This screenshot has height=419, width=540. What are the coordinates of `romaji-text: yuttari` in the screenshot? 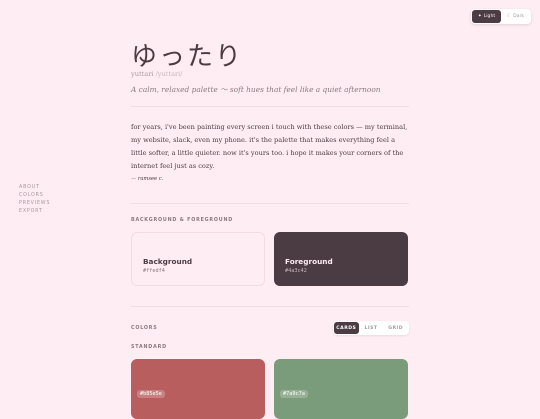 It's located at (142, 74).